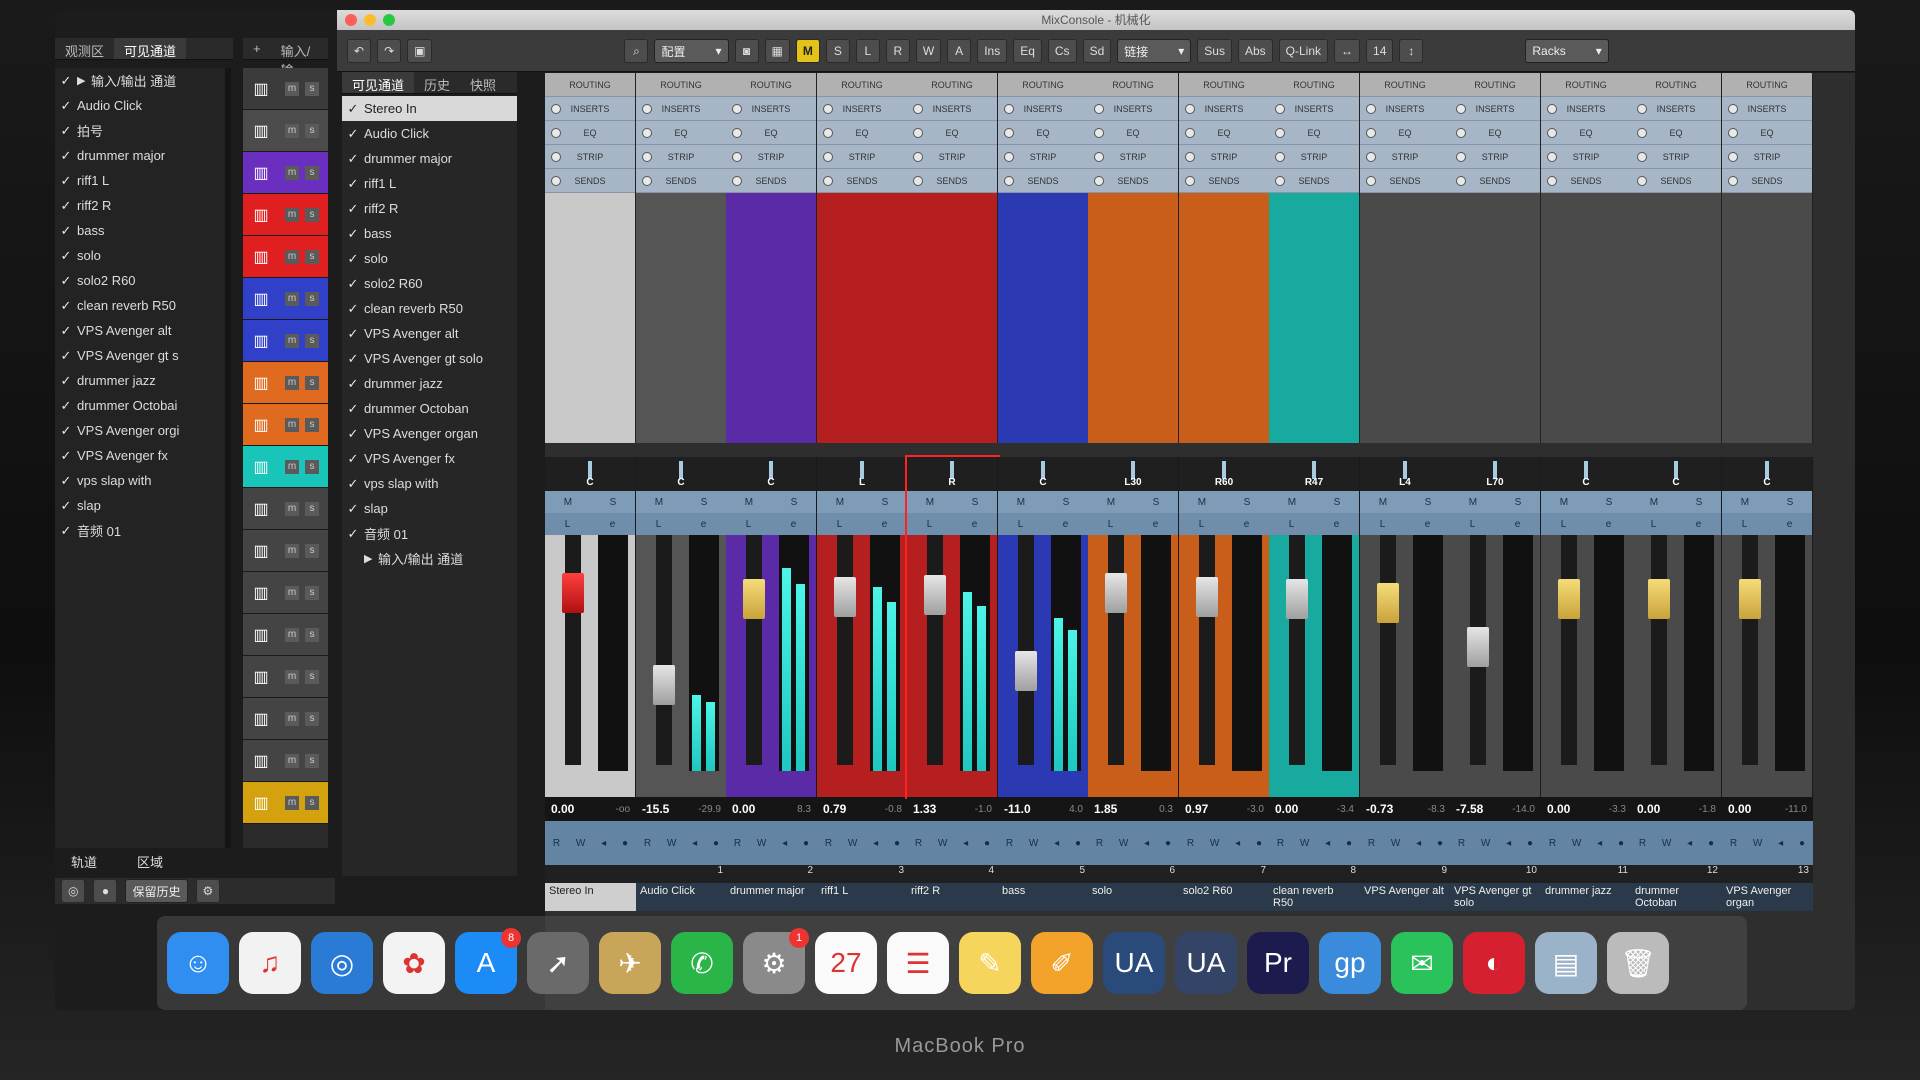 The height and width of the screenshot is (1080, 1920). I want to click on pan-display: L30, so click(1133, 474).